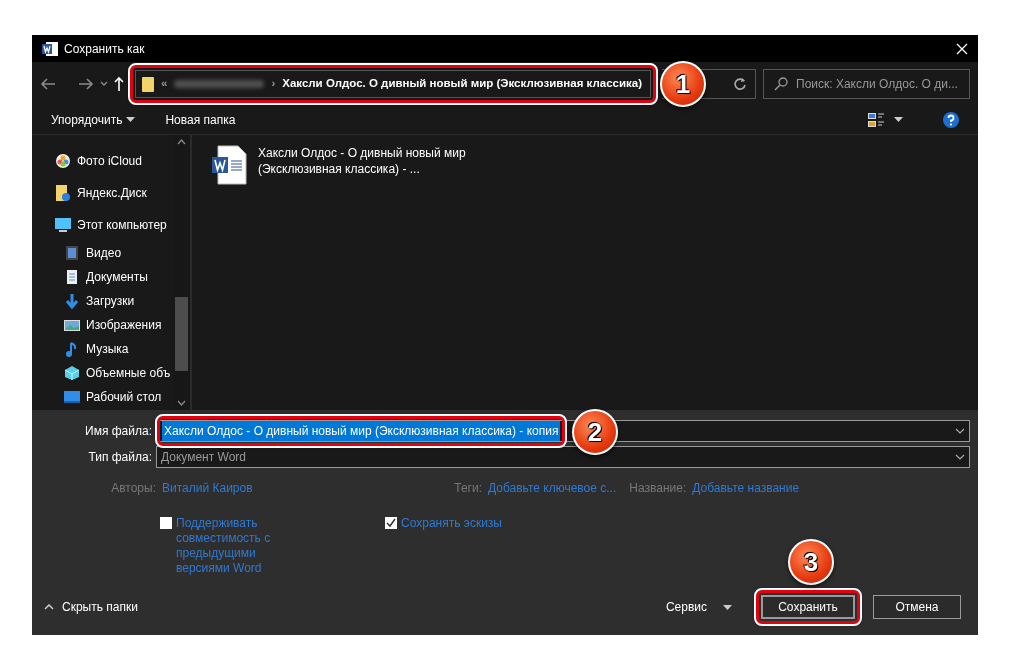 Image resolution: width=1010 pixels, height=667 pixels. I want to click on forward-icon, so click(86, 83).